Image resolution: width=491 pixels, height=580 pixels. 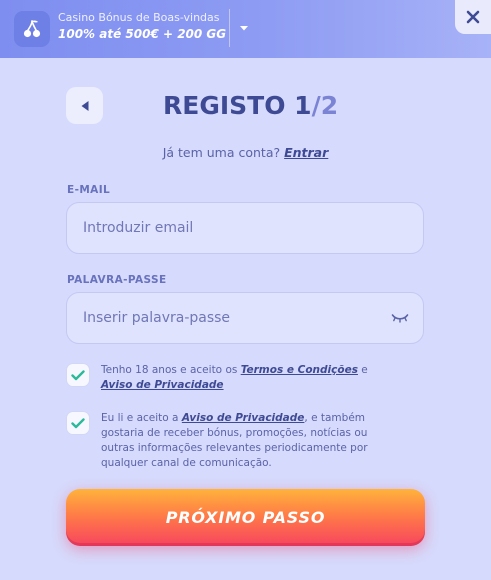 I want to click on bonus-offer: 100% até 500€ + 200 GG, so click(x=142, y=34).